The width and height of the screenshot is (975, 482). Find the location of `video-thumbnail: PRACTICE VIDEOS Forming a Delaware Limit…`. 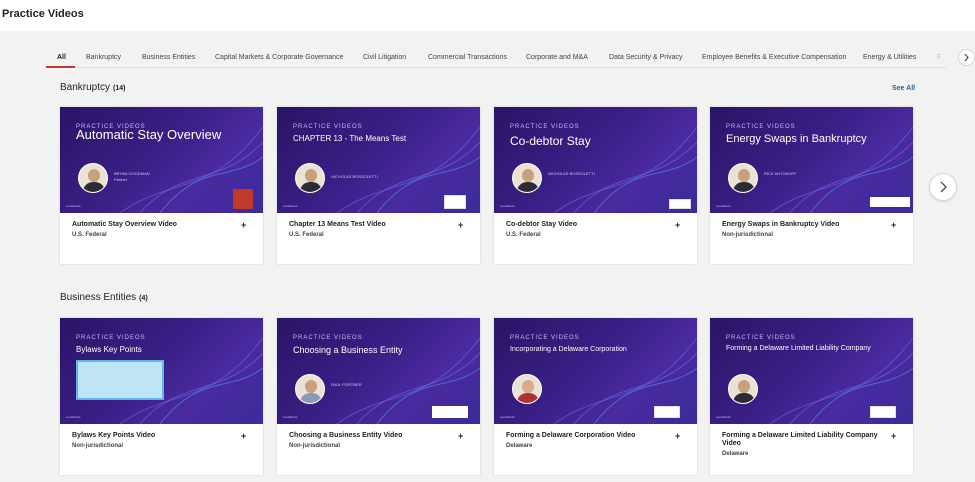

video-thumbnail: PRACTICE VIDEOS Forming a Delaware Limit… is located at coordinates (811, 371).